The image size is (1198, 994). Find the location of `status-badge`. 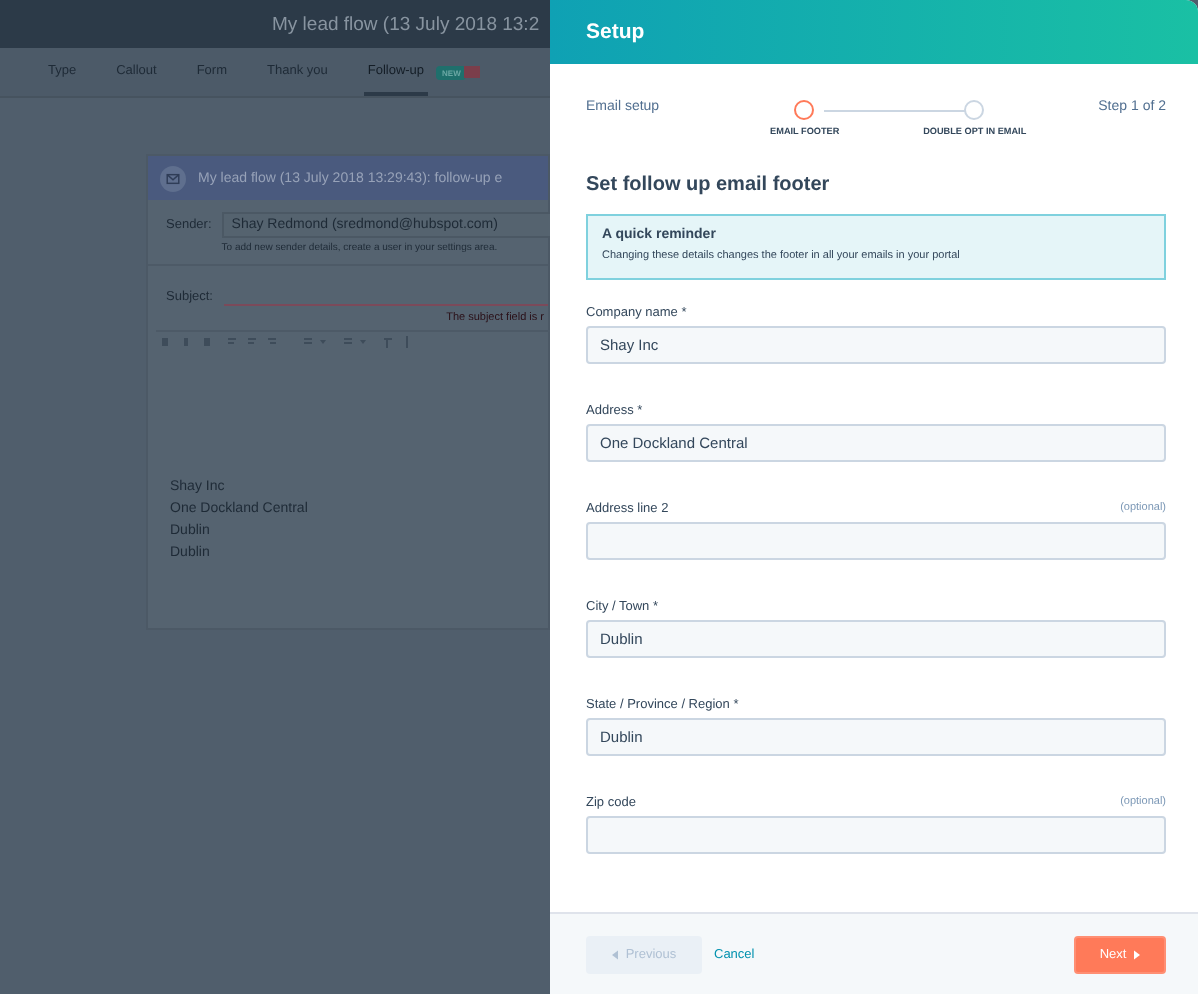

status-badge is located at coordinates (472, 72).